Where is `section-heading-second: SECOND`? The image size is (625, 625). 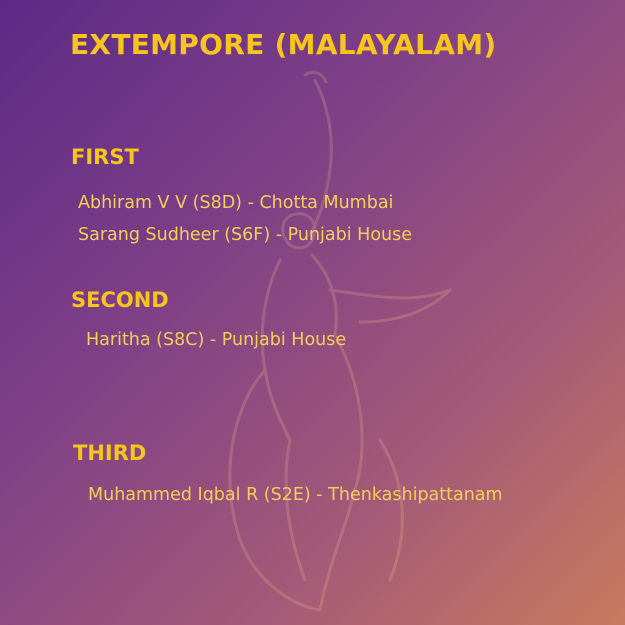 section-heading-second: SECOND is located at coordinates (120, 300).